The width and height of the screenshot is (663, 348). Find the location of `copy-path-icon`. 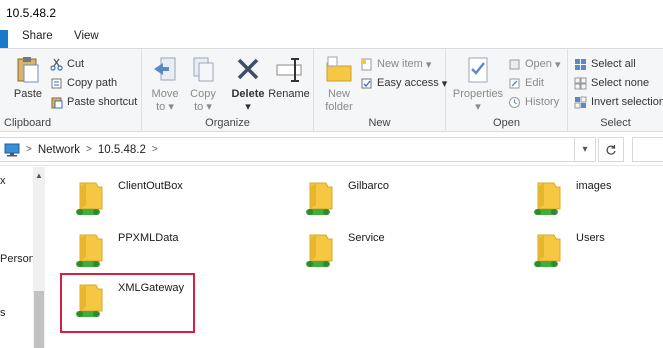

copy-path-icon is located at coordinates (56, 83).